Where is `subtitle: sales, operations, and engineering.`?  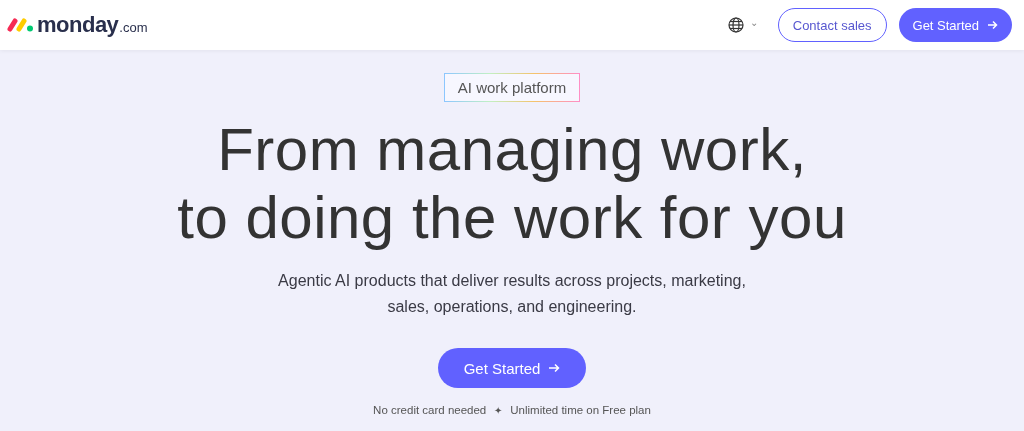
subtitle: sales, operations, and engineering. is located at coordinates (512, 307).